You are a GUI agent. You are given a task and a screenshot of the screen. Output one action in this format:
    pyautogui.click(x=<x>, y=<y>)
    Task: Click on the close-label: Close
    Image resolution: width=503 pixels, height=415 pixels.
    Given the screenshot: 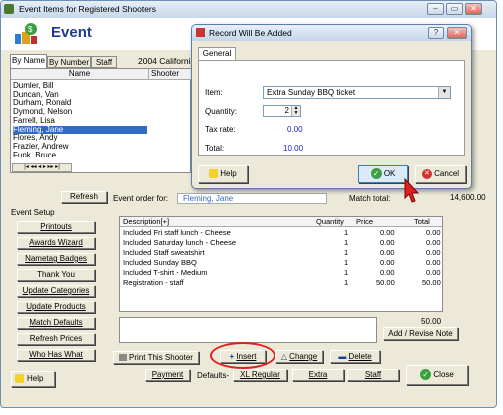 What is the action you would take?
    pyautogui.click(x=443, y=374)
    